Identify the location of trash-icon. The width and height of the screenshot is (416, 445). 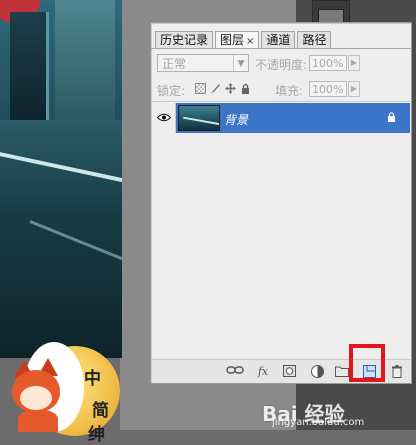
(397, 371).